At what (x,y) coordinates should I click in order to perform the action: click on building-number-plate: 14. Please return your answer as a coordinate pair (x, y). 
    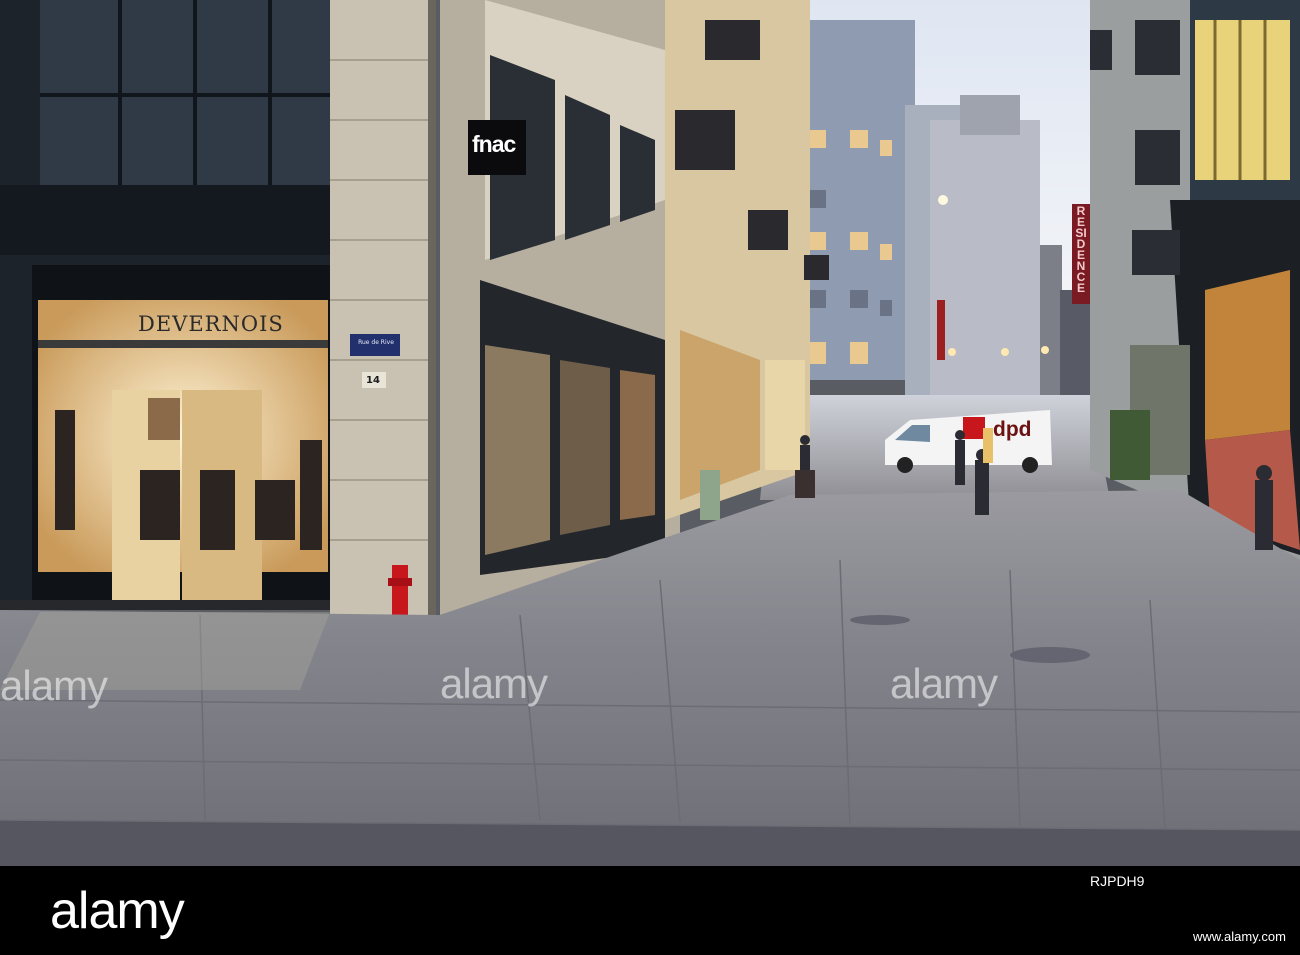
    Looking at the image, I should click on (373, 380).